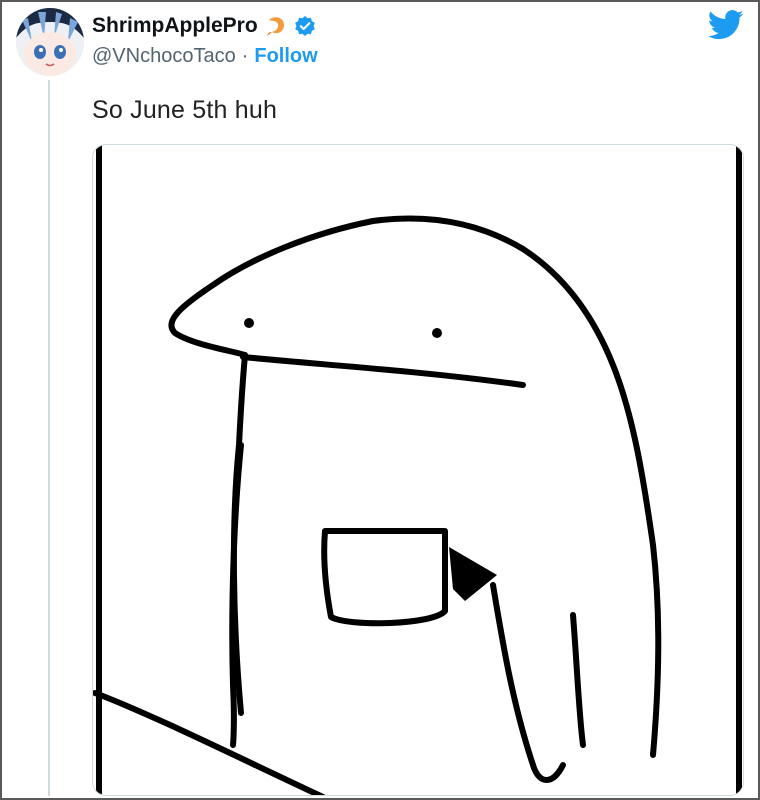 The height and width of the screenshot is (800, 760). What do you see at coordinates (175, 26) in the screenshot?
I see `display-name: ShrimpApplePro` at bounding box center [175, 26].